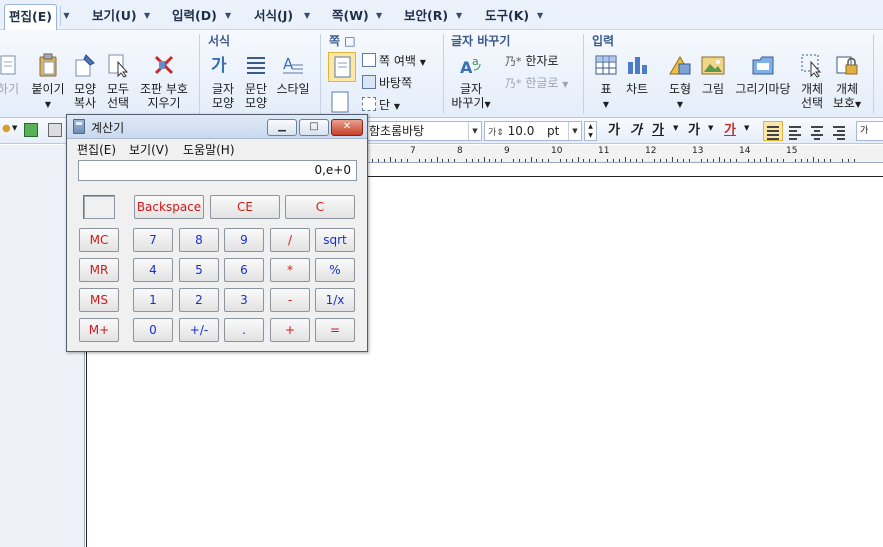 The image size is (883, 547). I want to click on save-icon, so click(31, 130).